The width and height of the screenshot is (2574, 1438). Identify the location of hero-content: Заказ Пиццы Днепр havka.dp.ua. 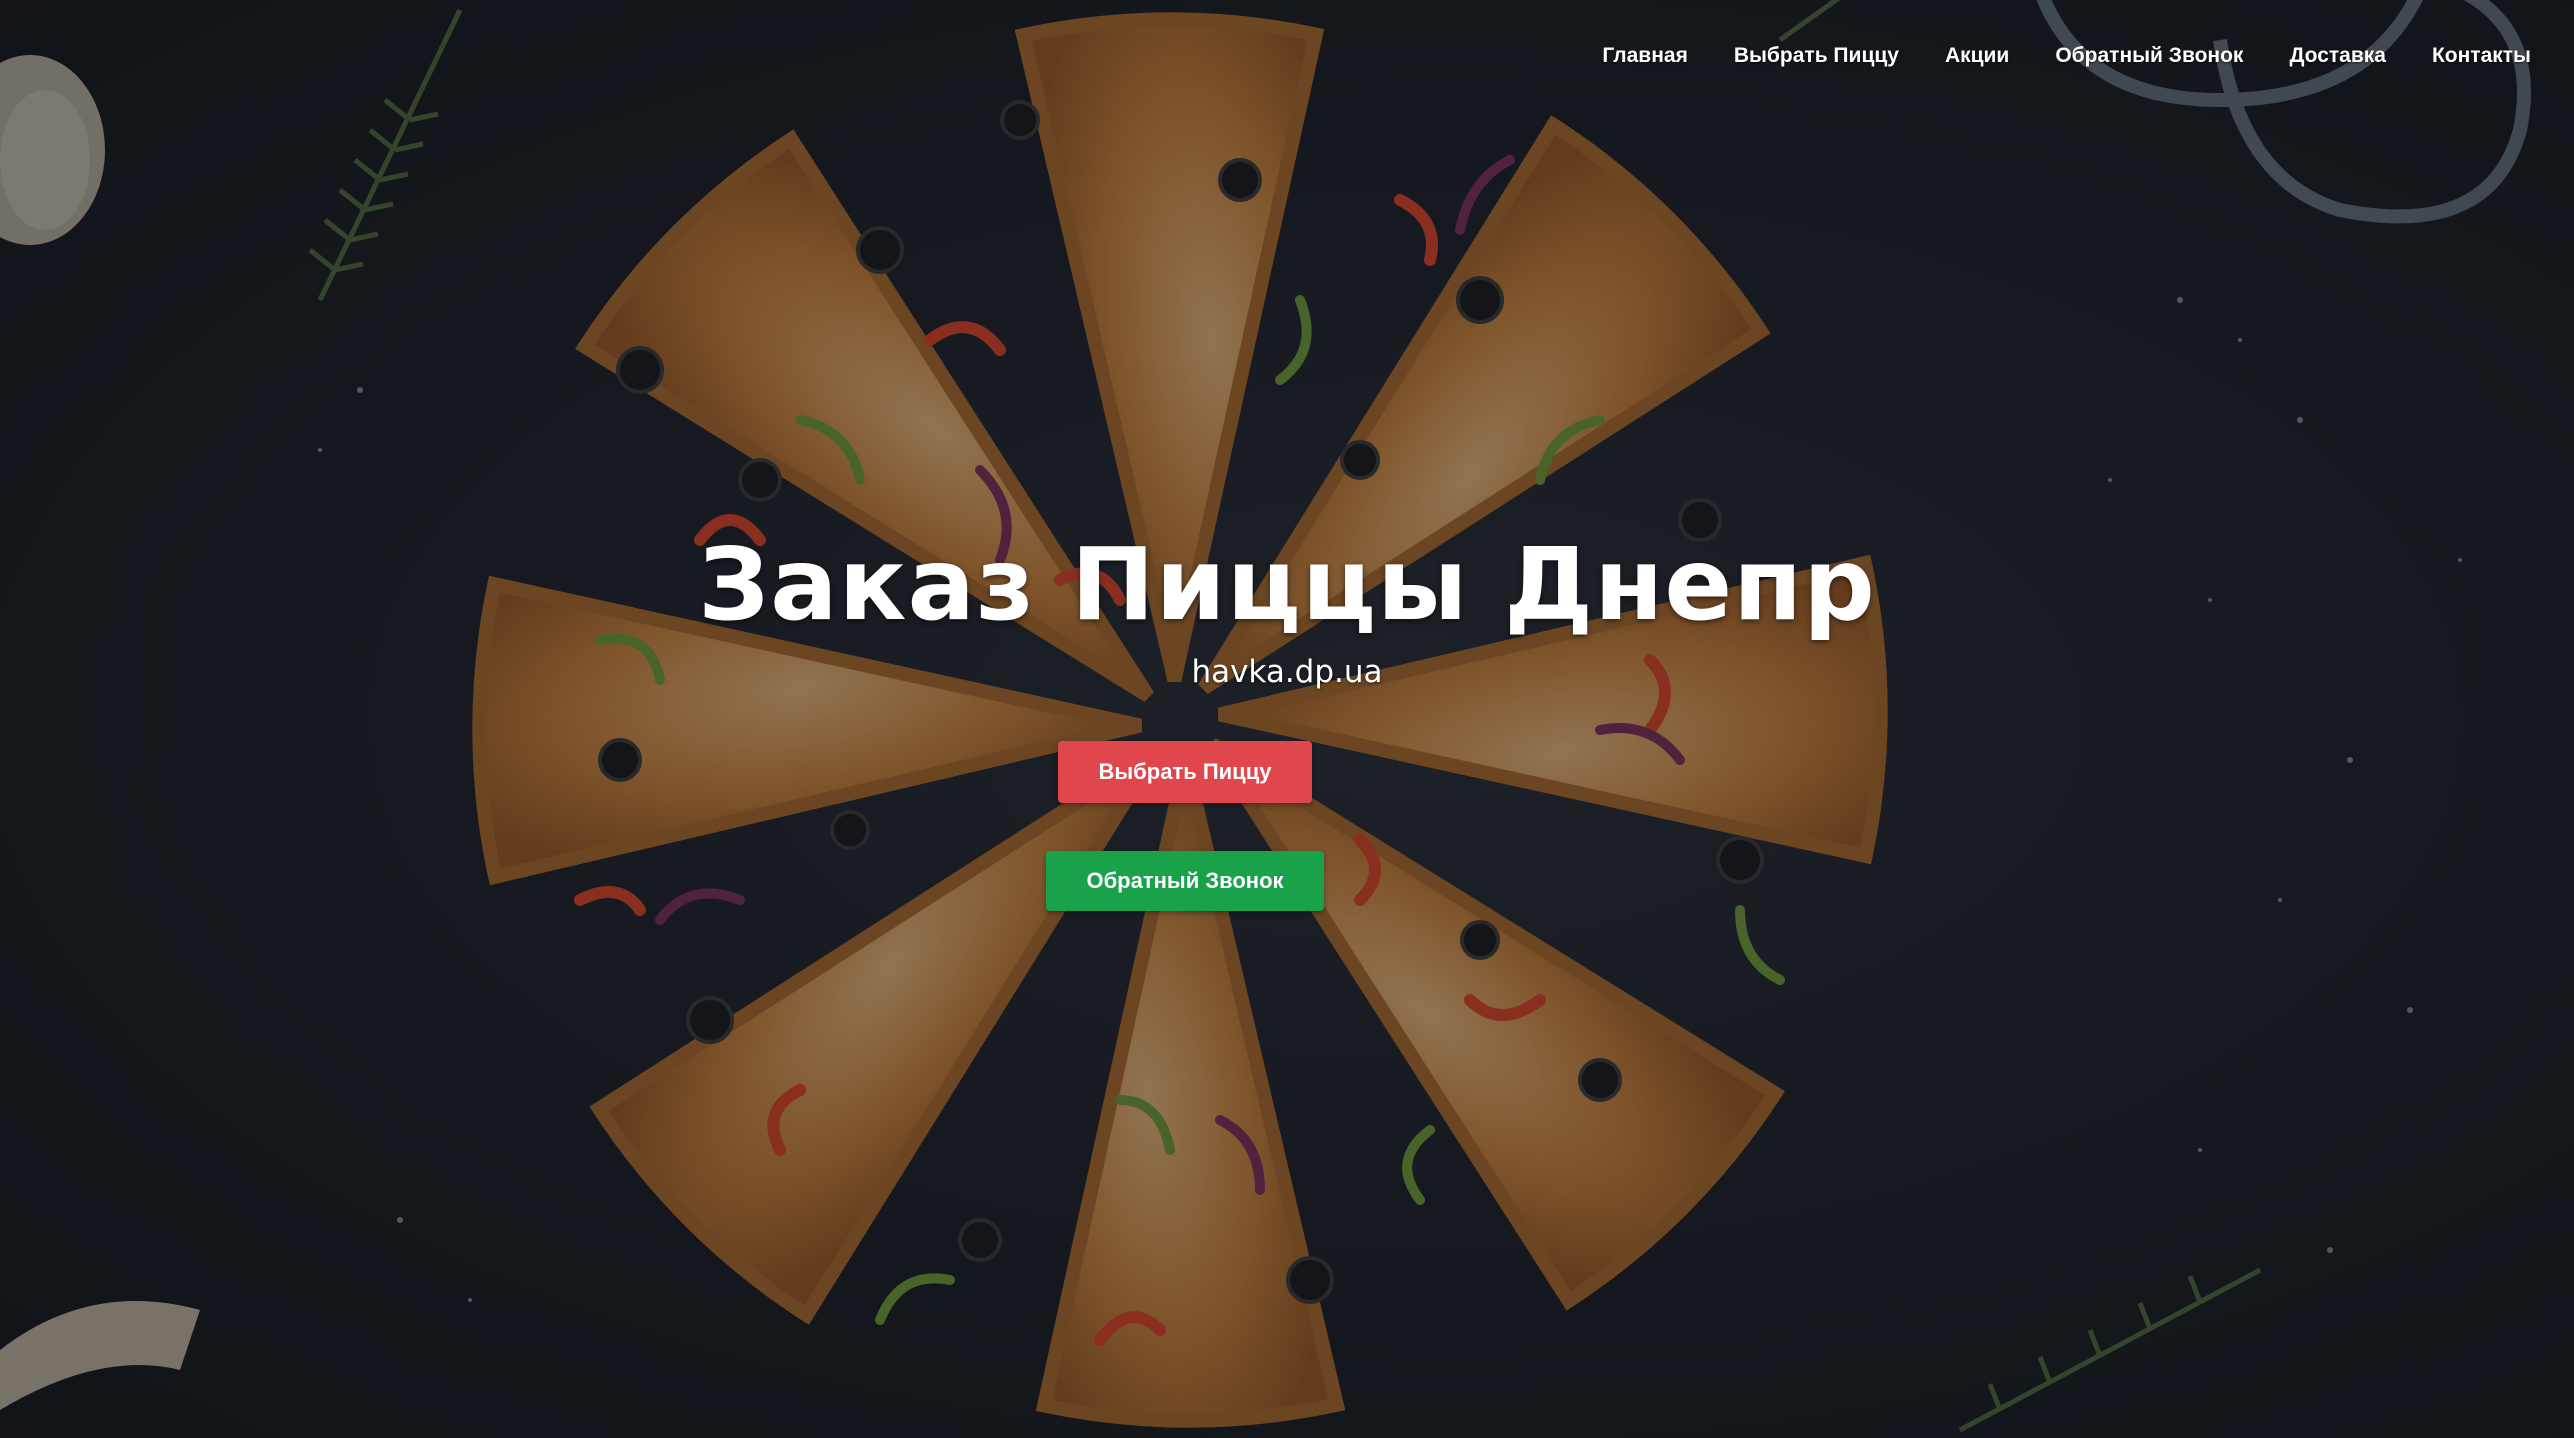
(1287, 607).